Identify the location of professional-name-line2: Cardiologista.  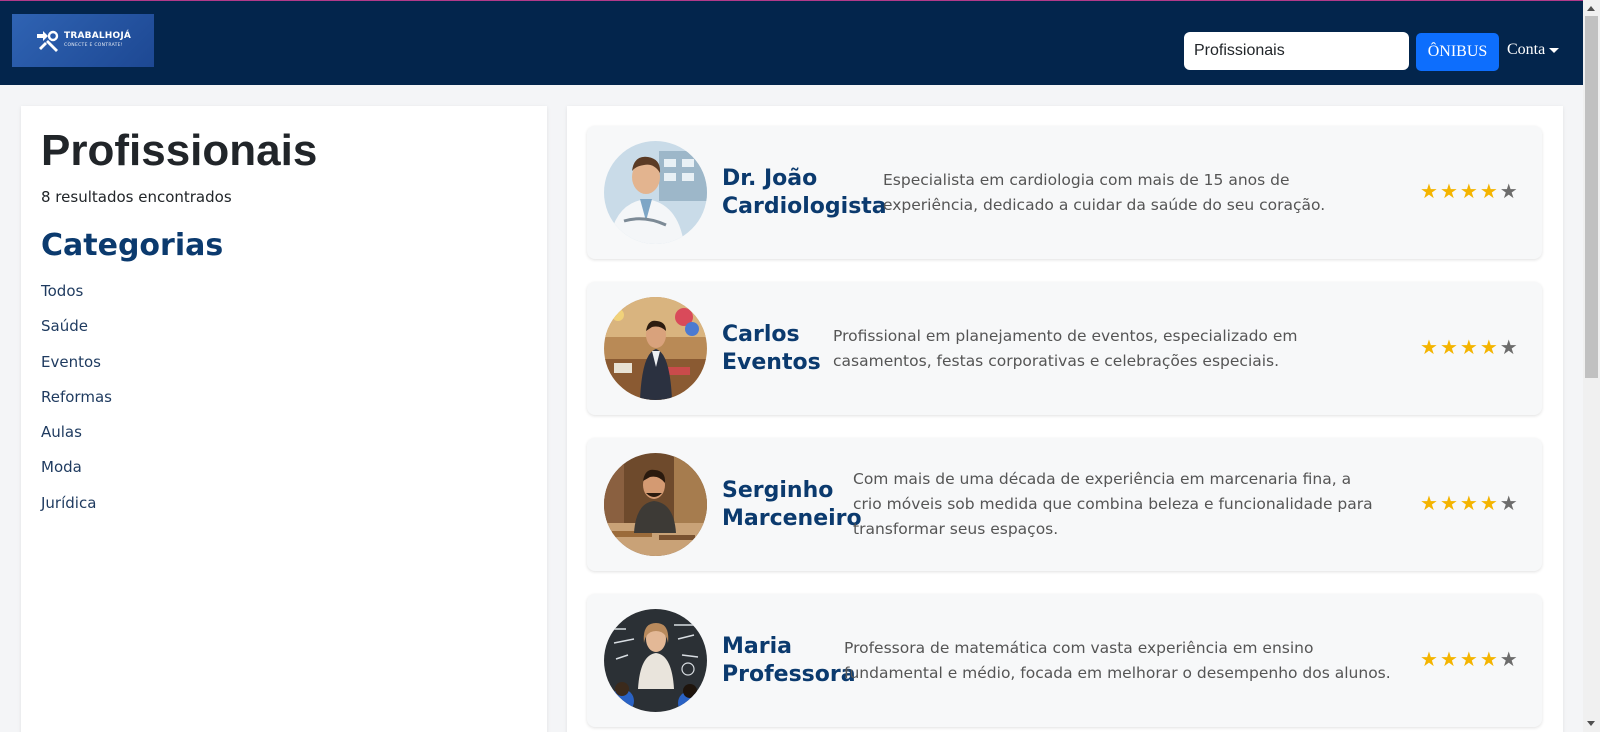
(804, 206).